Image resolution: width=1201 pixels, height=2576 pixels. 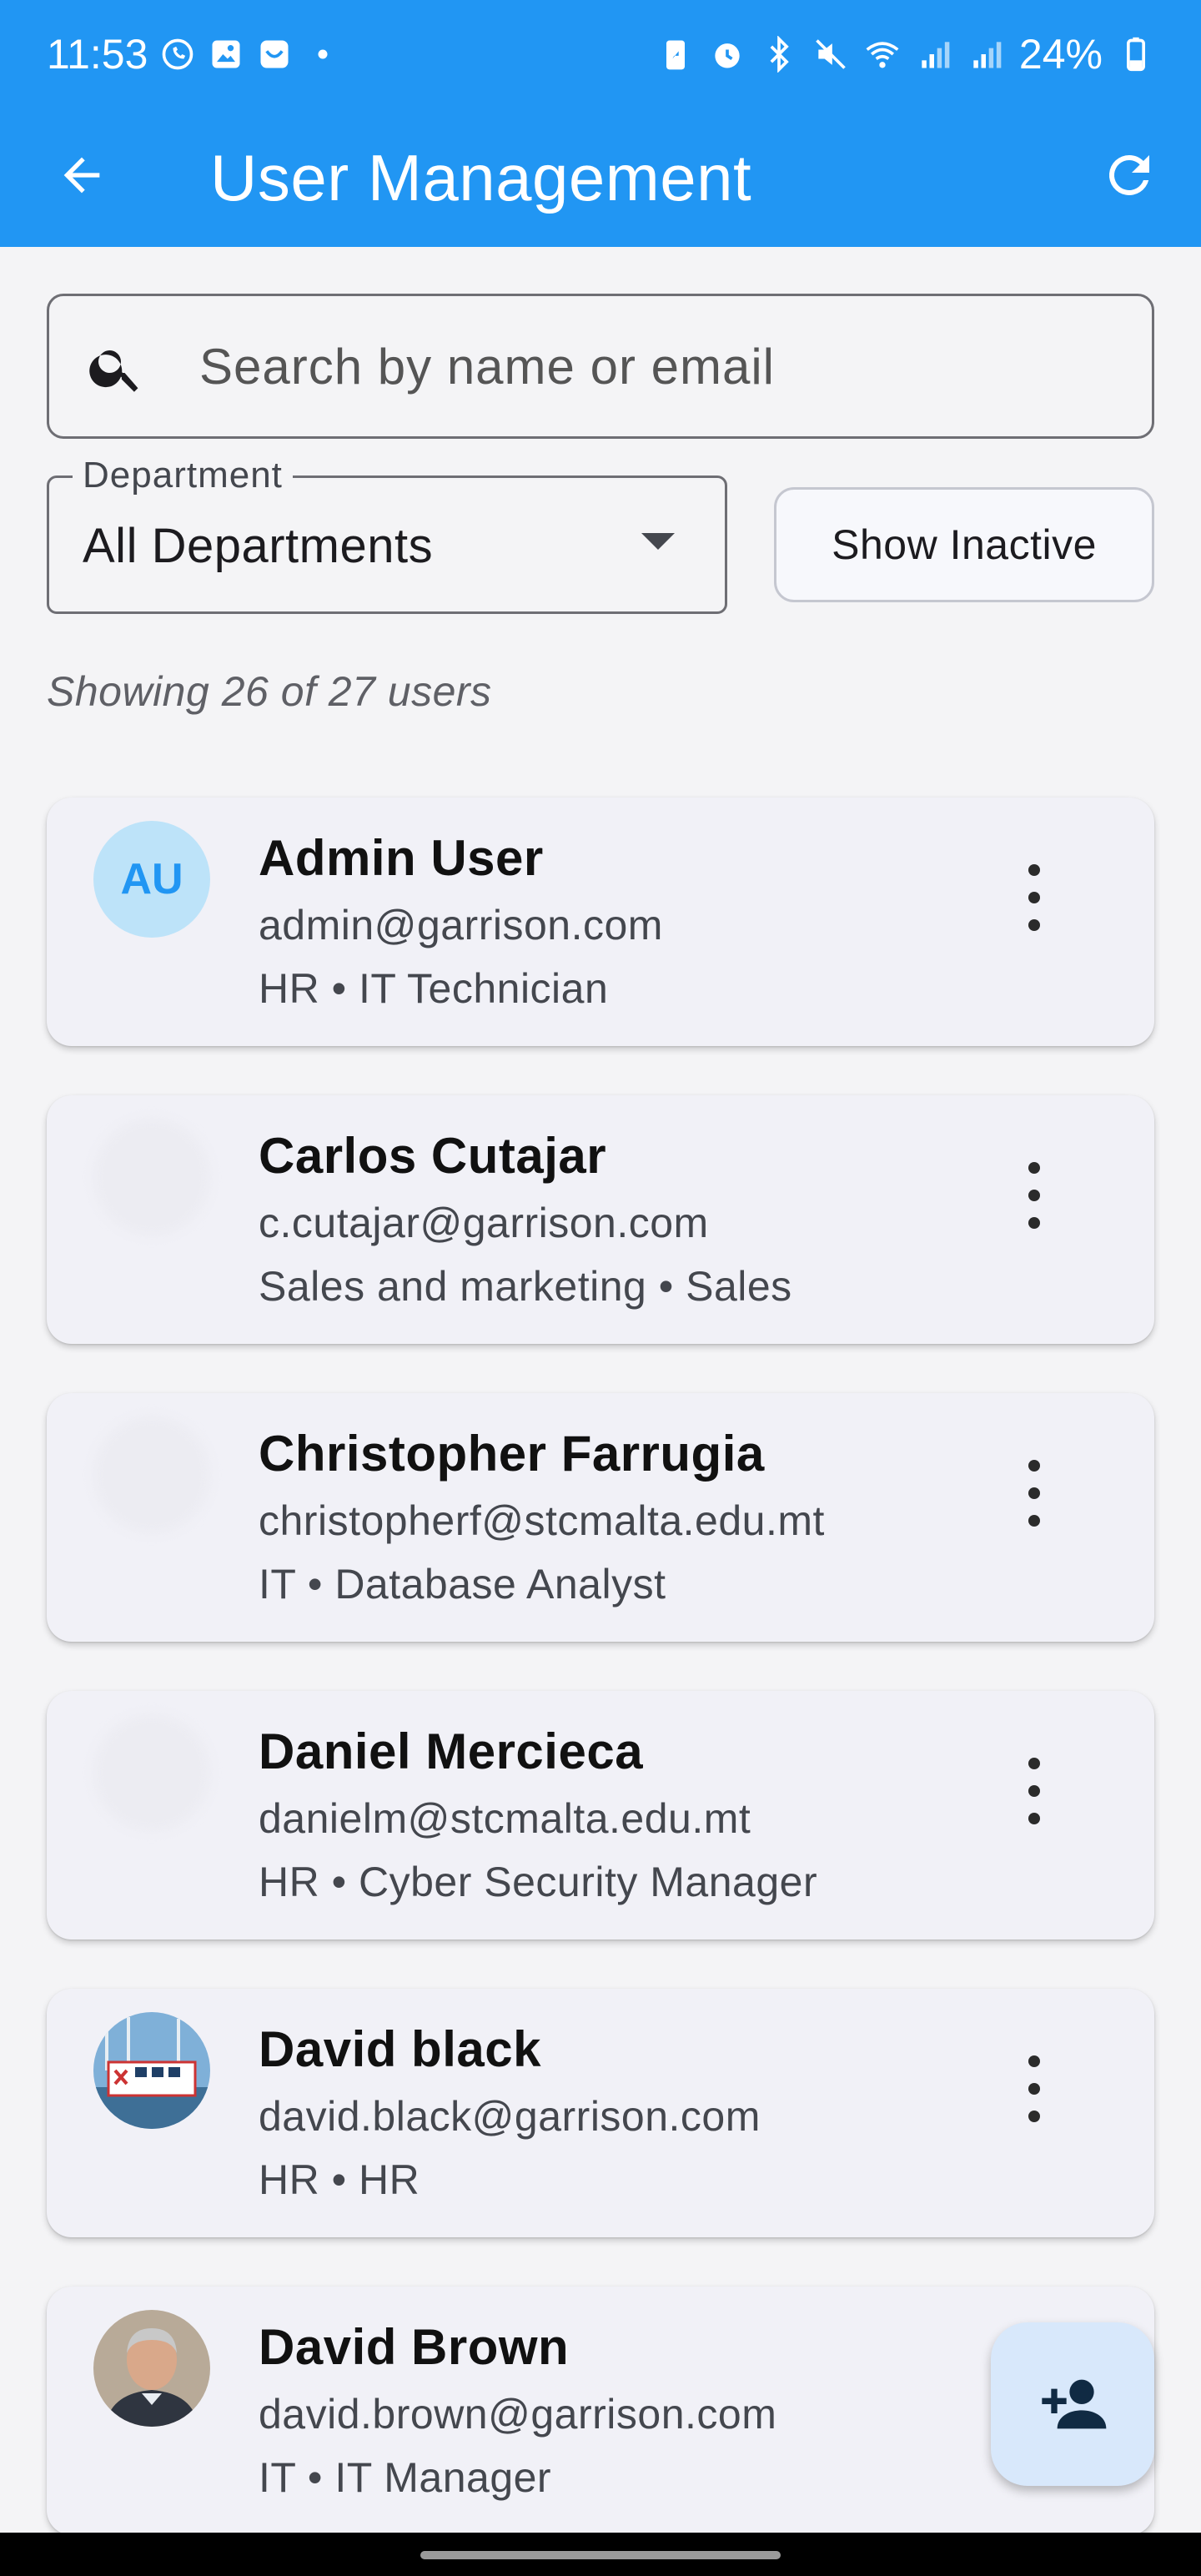 What do you see at coordinates (452, 1751) in the screenshot?
I see `user-name: Daniel Mercieca` at bounding box center [452, 1751].